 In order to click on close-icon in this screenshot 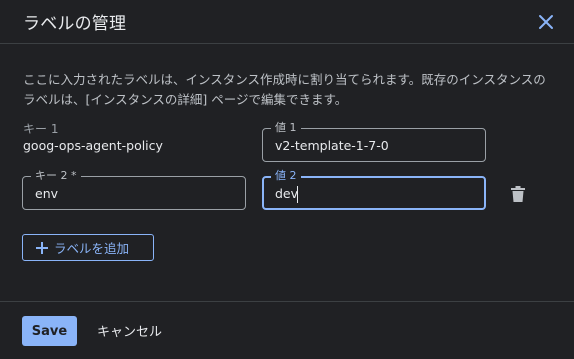, I will do `click(546, 22)`.